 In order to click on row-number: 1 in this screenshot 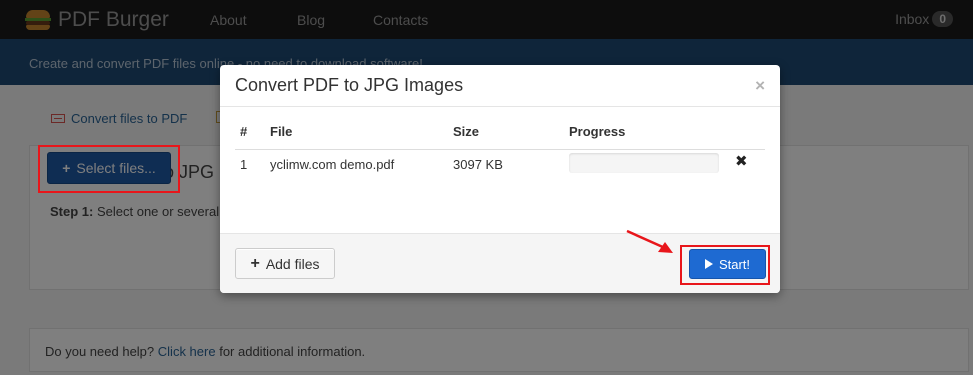, I will do `click(244, 164)`.